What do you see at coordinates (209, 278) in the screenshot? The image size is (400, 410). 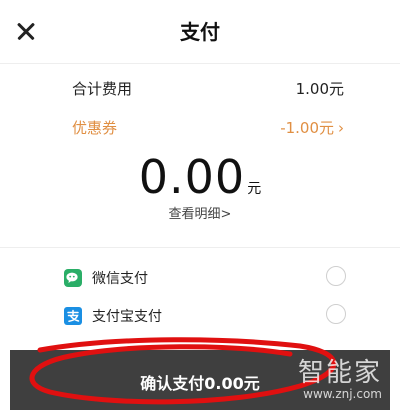 I see `payment-method-wechat: 微信支付` at bounding box center [209, 278].